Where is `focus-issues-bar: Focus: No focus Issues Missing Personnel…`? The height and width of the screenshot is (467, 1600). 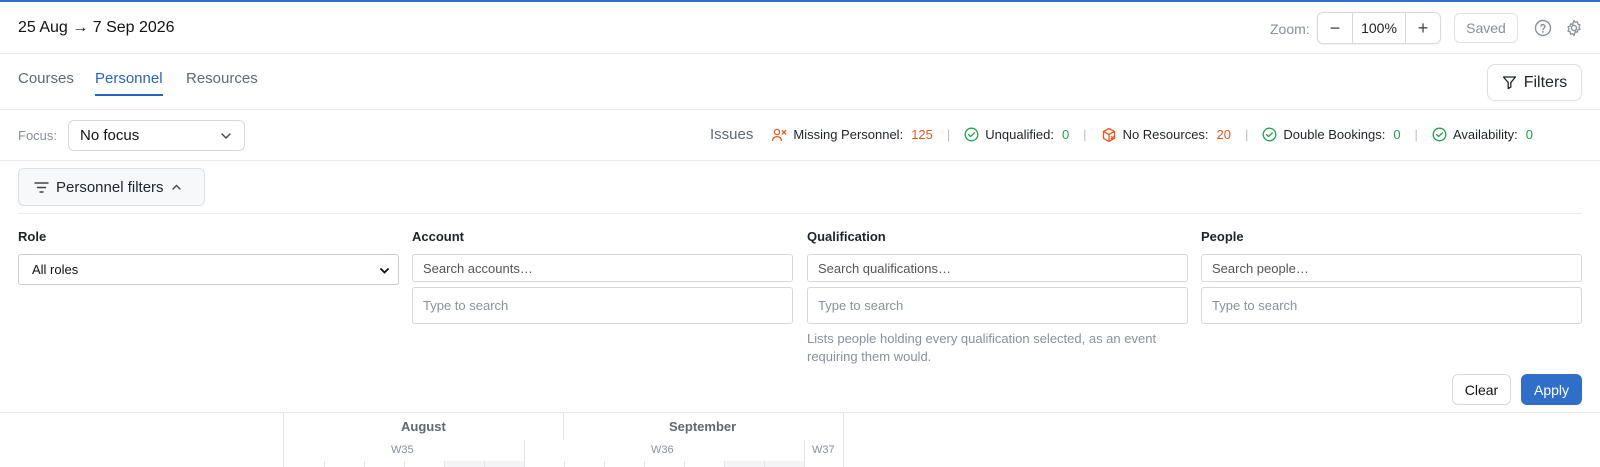 focus-issues-bar: Focus: No focus Issues Missing Personnel… is located at coordinates (800, 135).